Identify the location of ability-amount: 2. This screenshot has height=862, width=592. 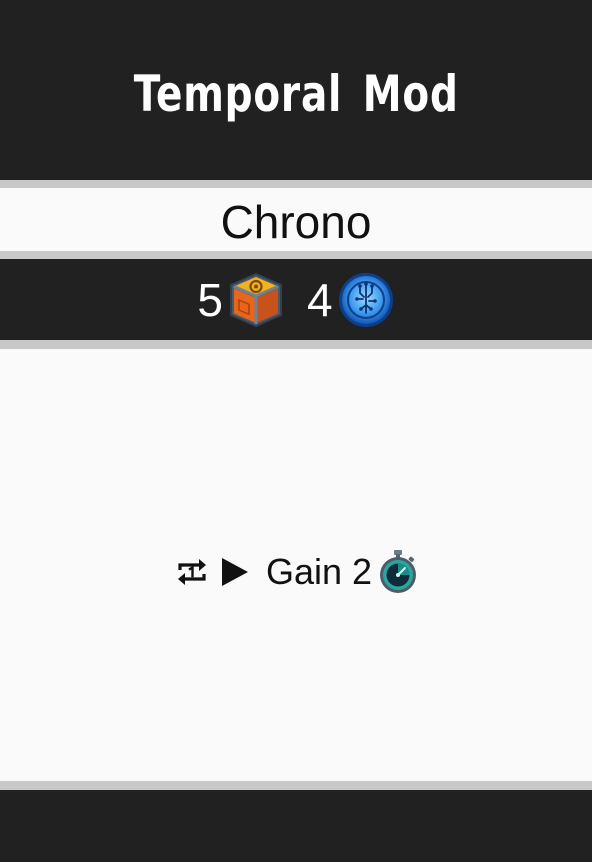
(362, 571).